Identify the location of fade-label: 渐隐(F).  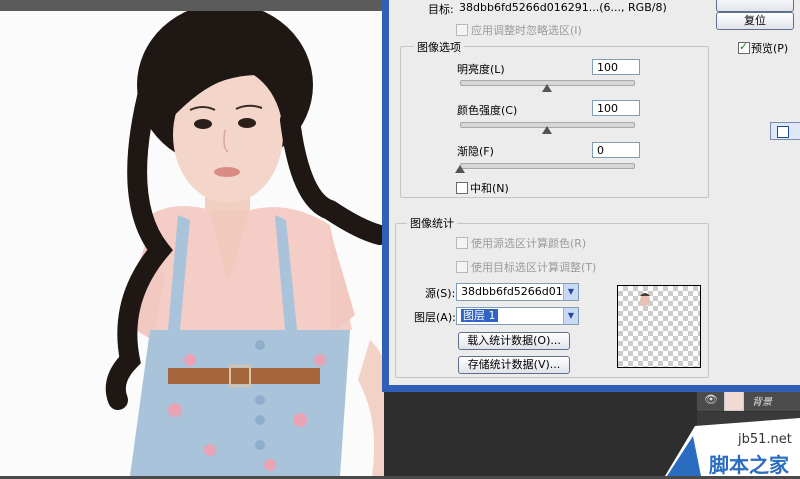
(475, 151).